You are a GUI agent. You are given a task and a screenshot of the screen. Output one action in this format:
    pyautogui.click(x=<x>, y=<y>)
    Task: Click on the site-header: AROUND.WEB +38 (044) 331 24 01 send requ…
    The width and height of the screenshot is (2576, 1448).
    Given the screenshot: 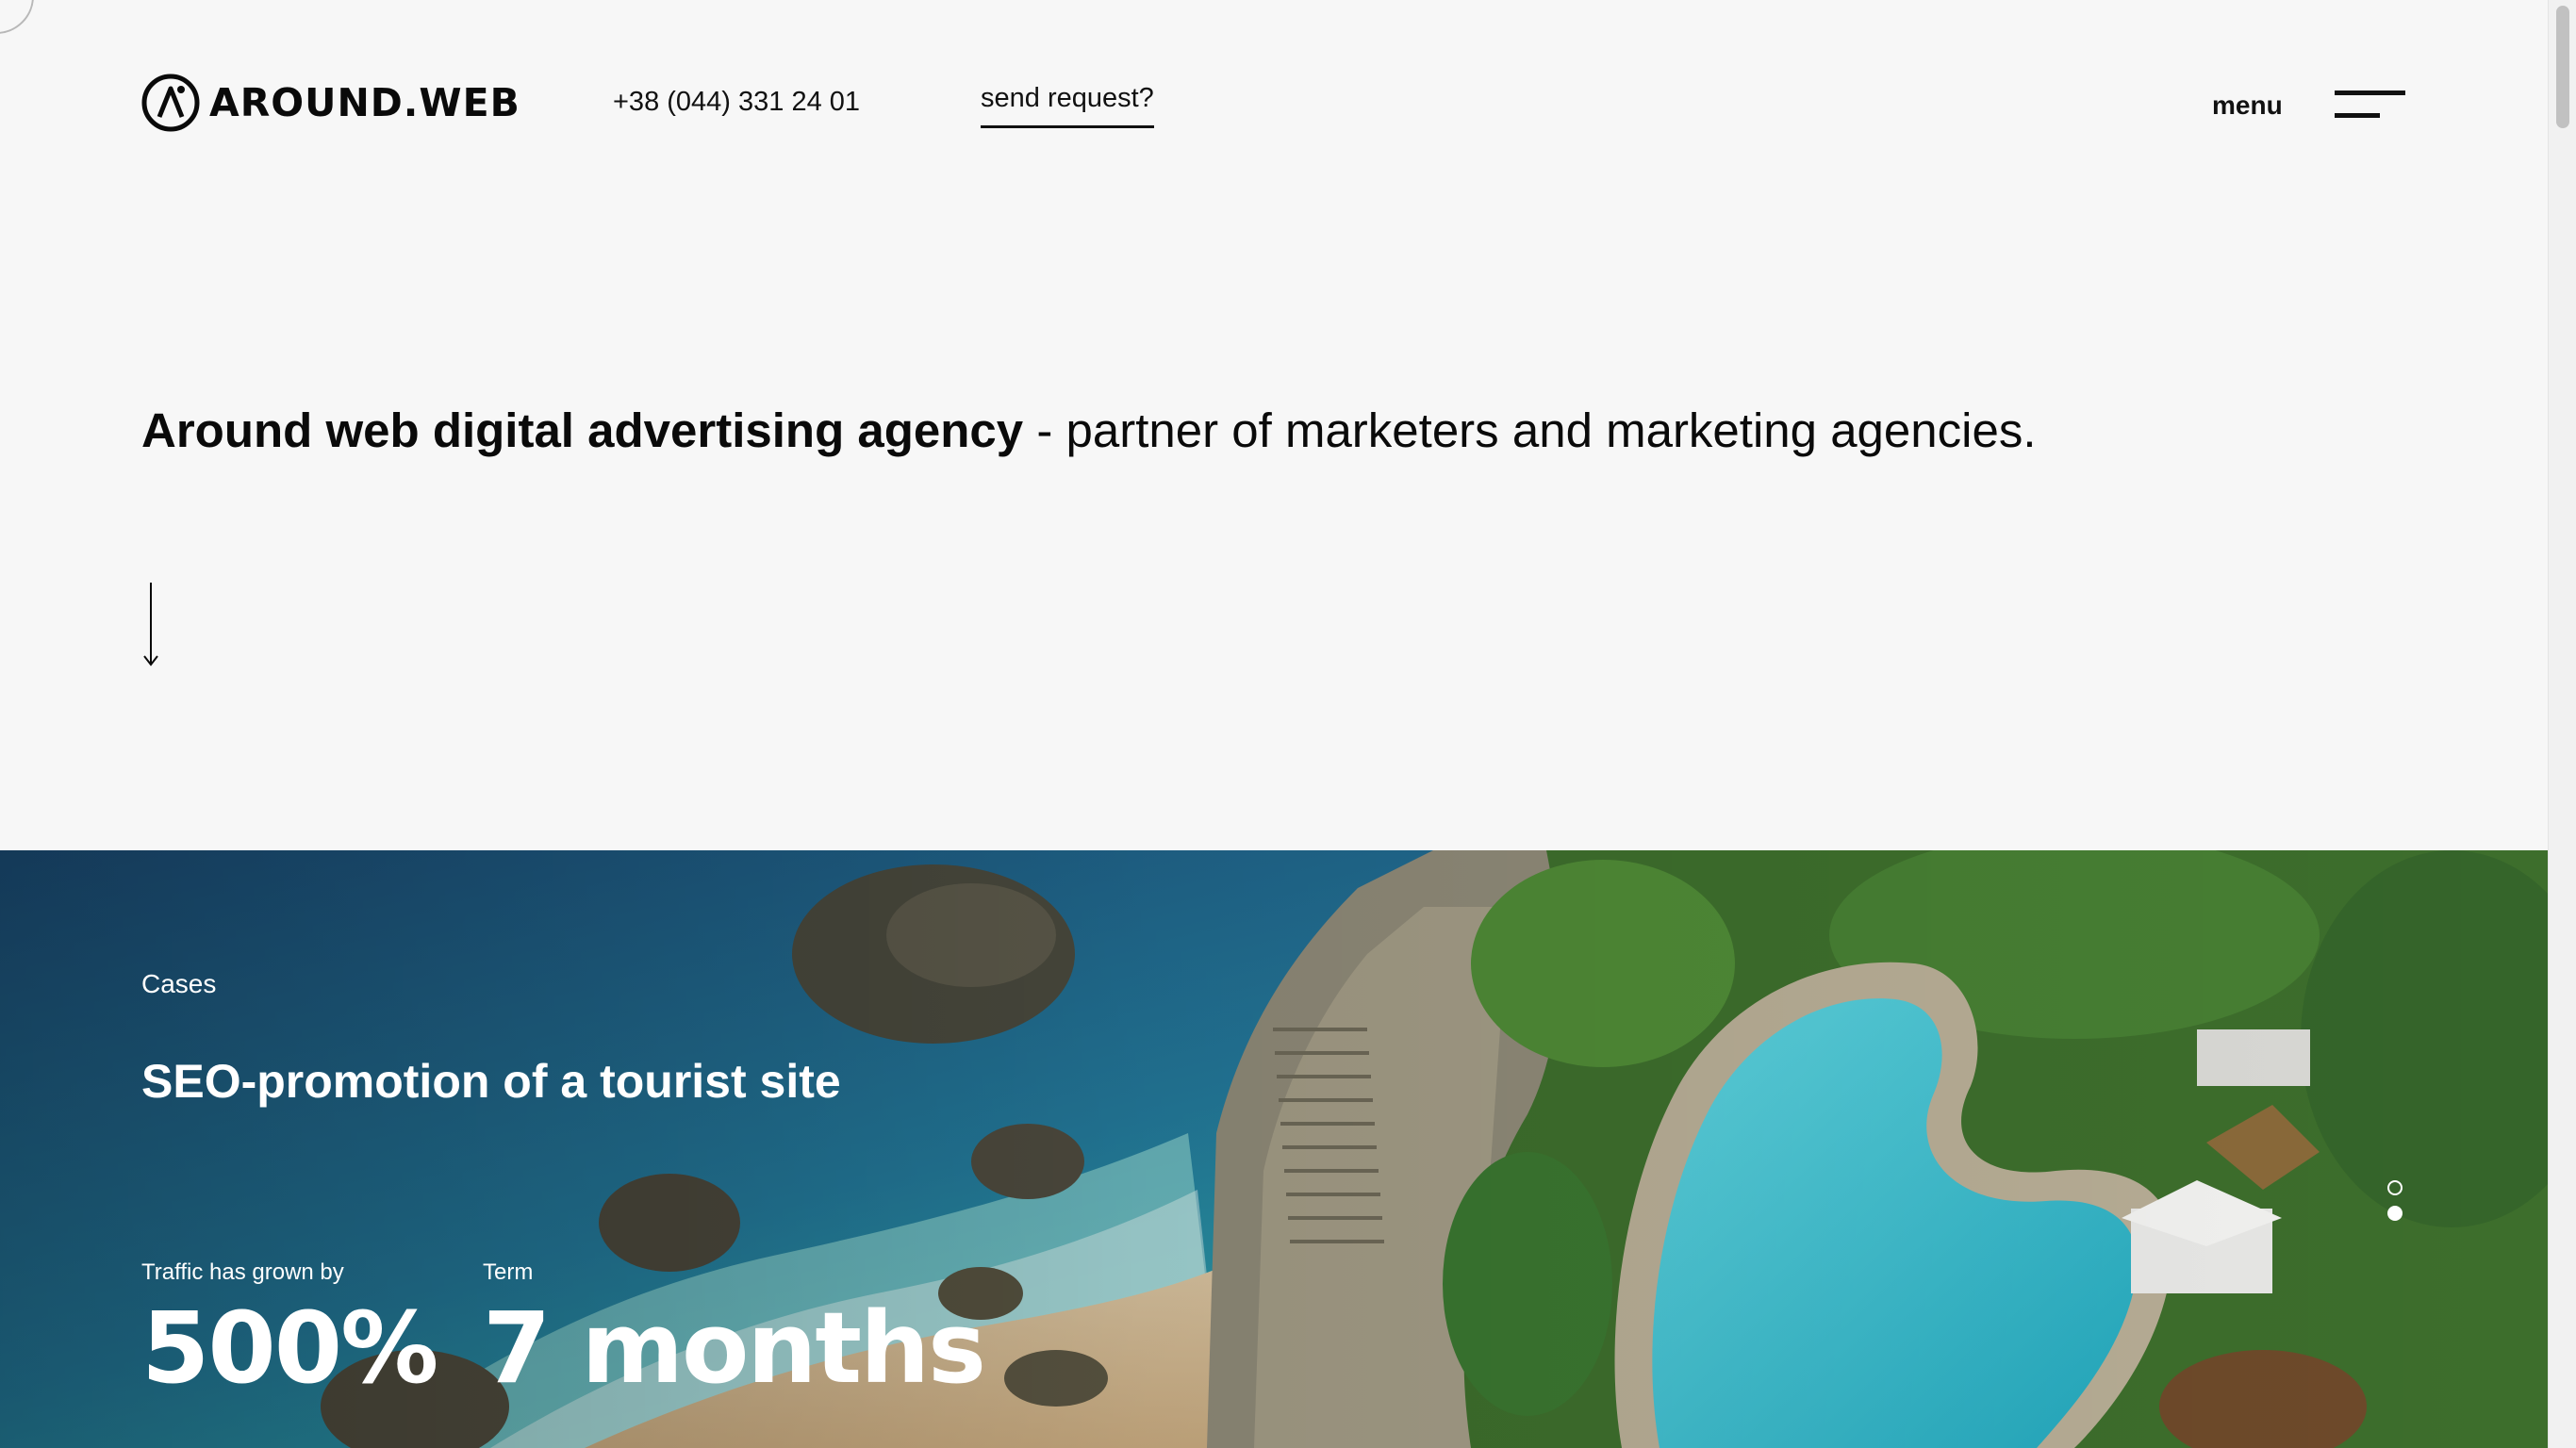 What is the action you would take?
    pyautogui.click(x=1274, y=94)
    